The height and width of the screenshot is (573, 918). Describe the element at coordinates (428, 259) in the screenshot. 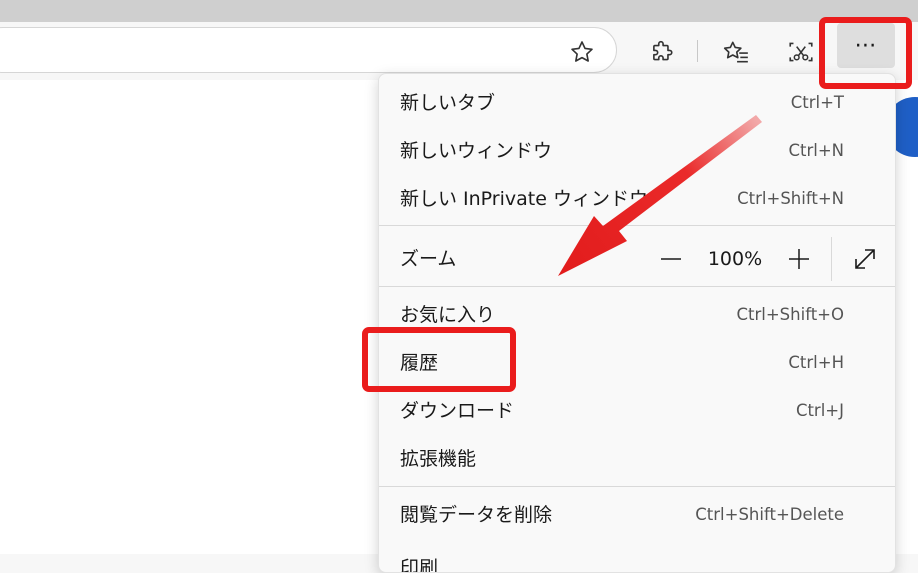

I see `zoom-label: ズーム` at that location.